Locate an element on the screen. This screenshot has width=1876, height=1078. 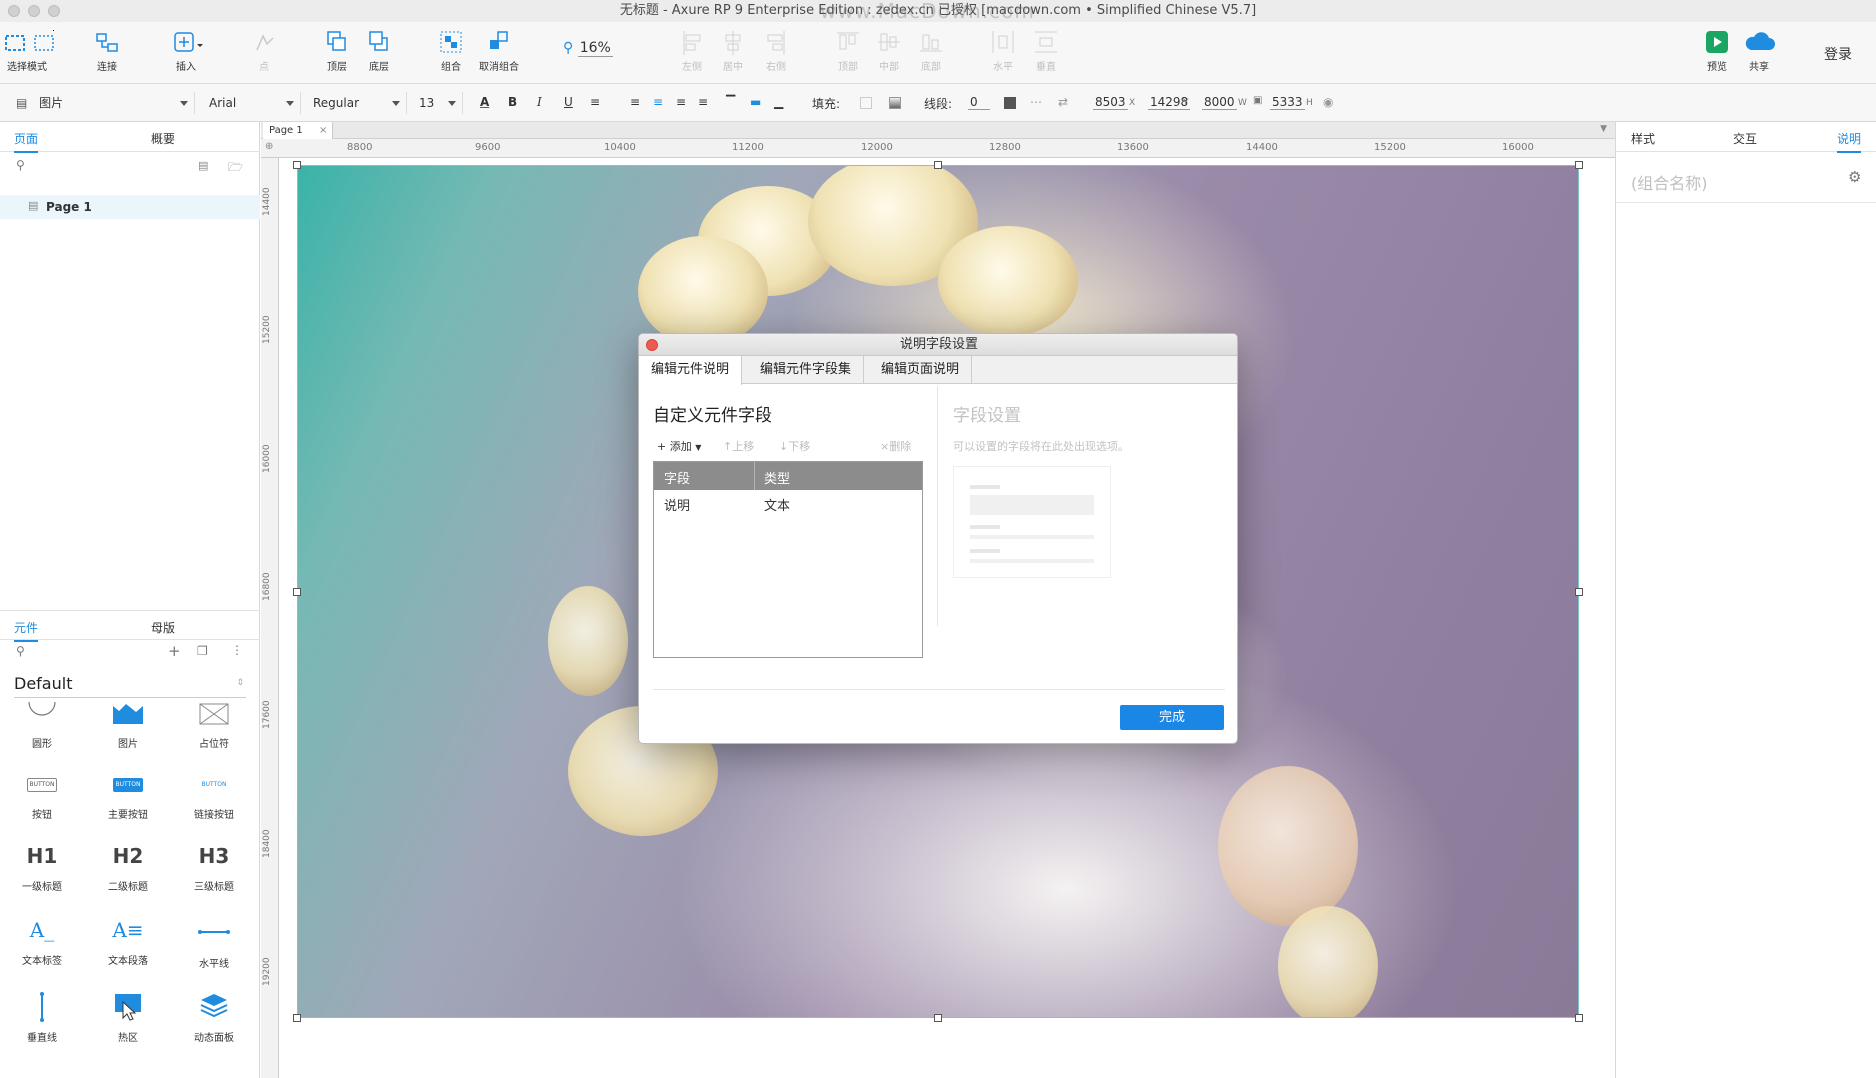
align-bottom-button: 底部 is located at coordinates (931, 50).